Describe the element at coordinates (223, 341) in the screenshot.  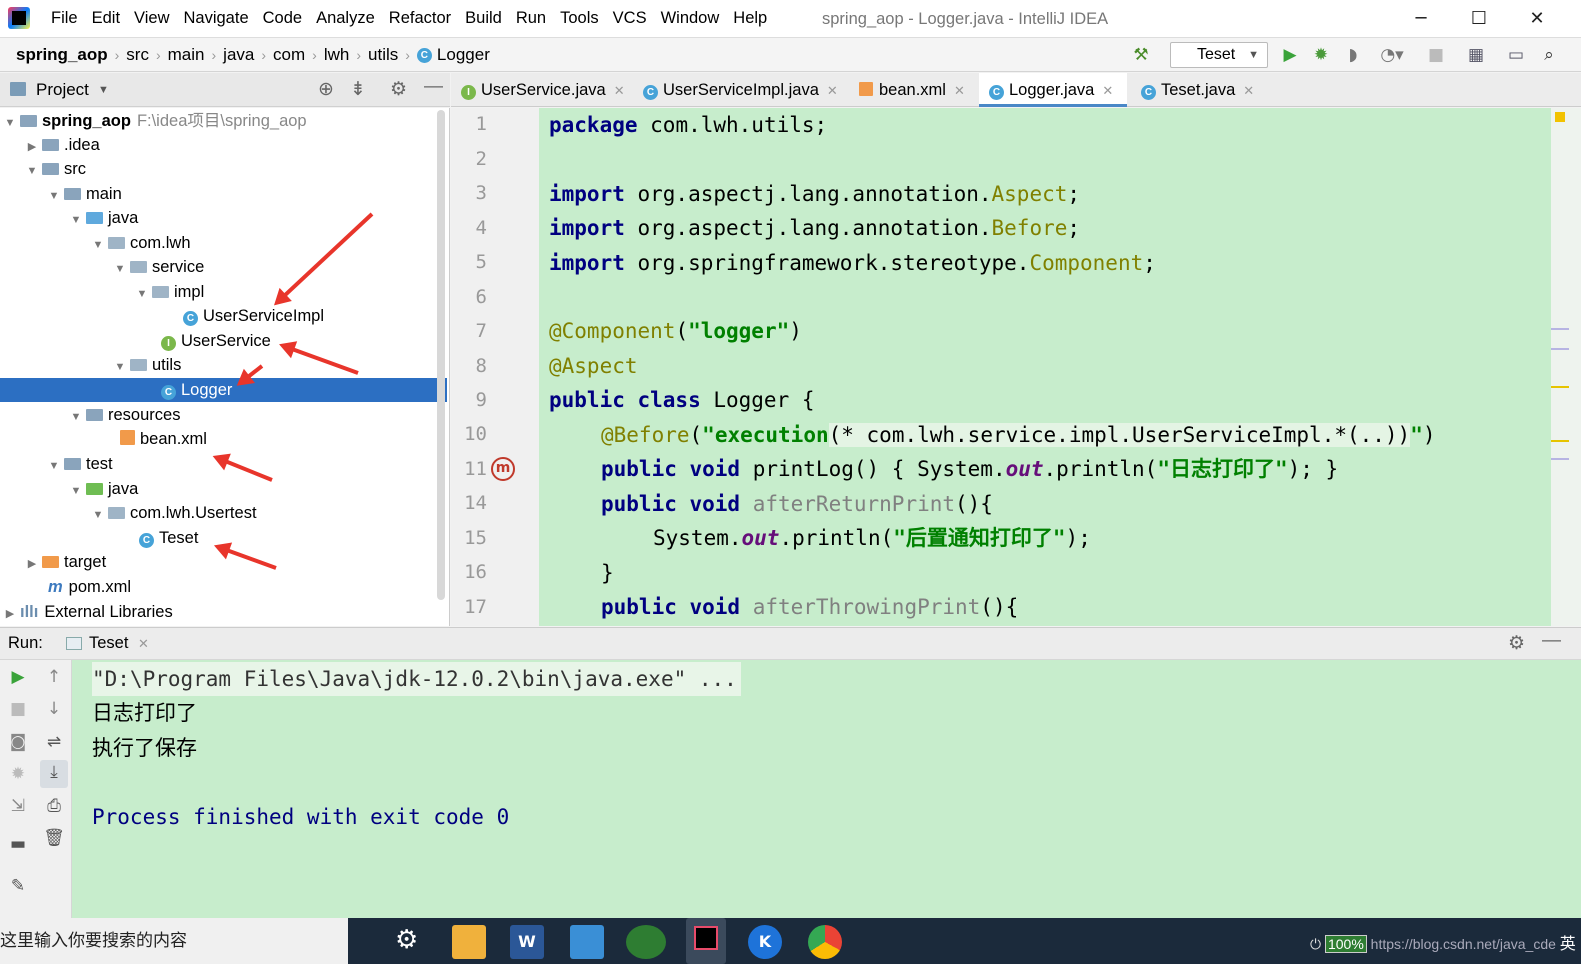
I see `tree-item-userservice: I UserService` at that location.